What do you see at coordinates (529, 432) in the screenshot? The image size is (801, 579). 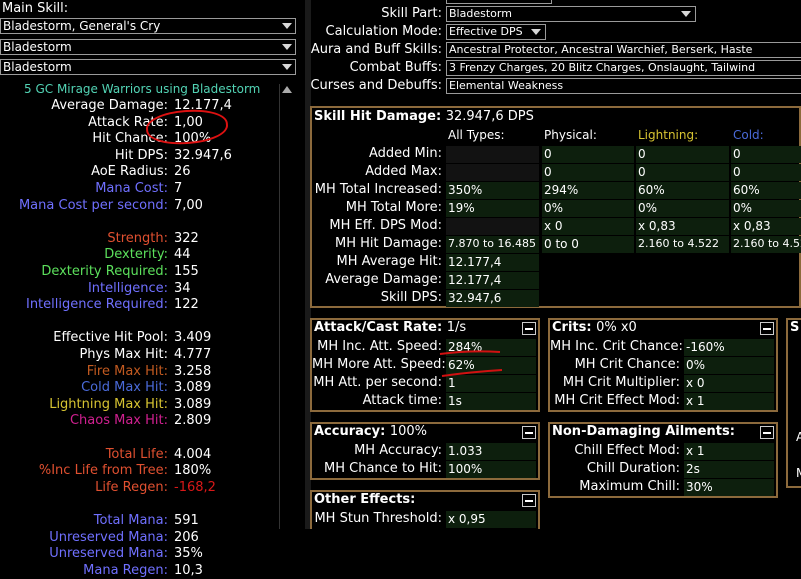 I see `collapse-accuracy-button` at bounding box center [529, 432].